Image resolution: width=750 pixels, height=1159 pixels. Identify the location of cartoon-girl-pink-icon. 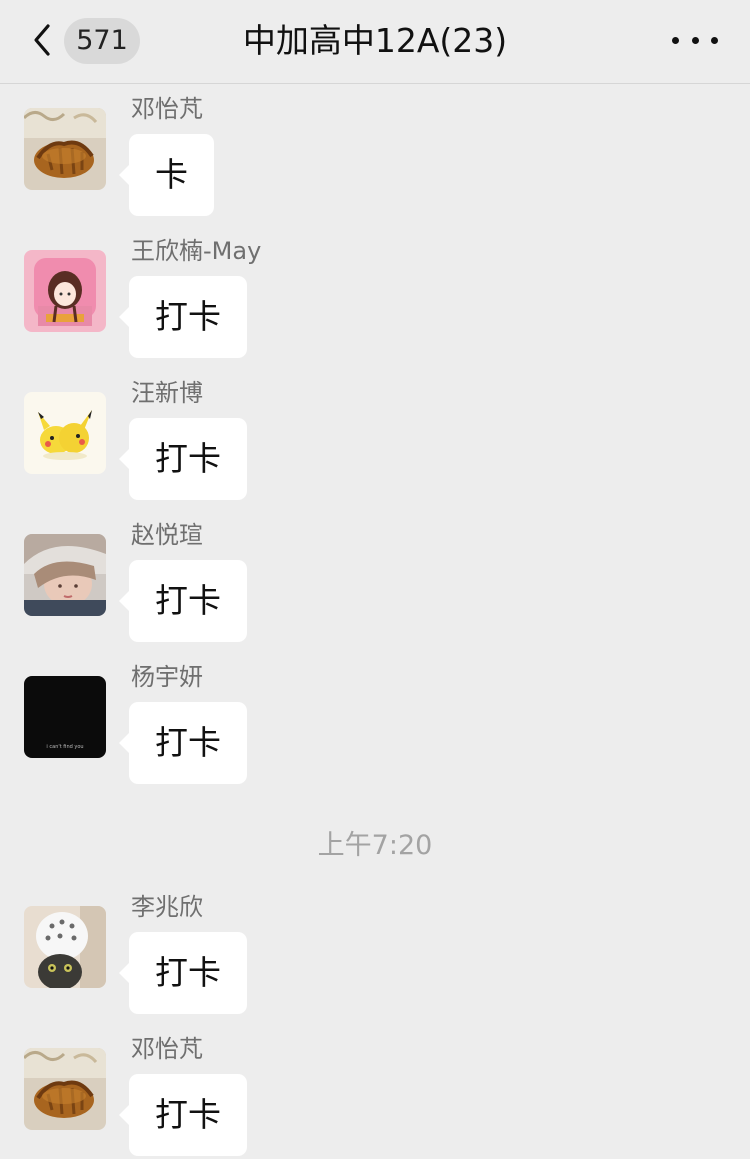
(65, 291).